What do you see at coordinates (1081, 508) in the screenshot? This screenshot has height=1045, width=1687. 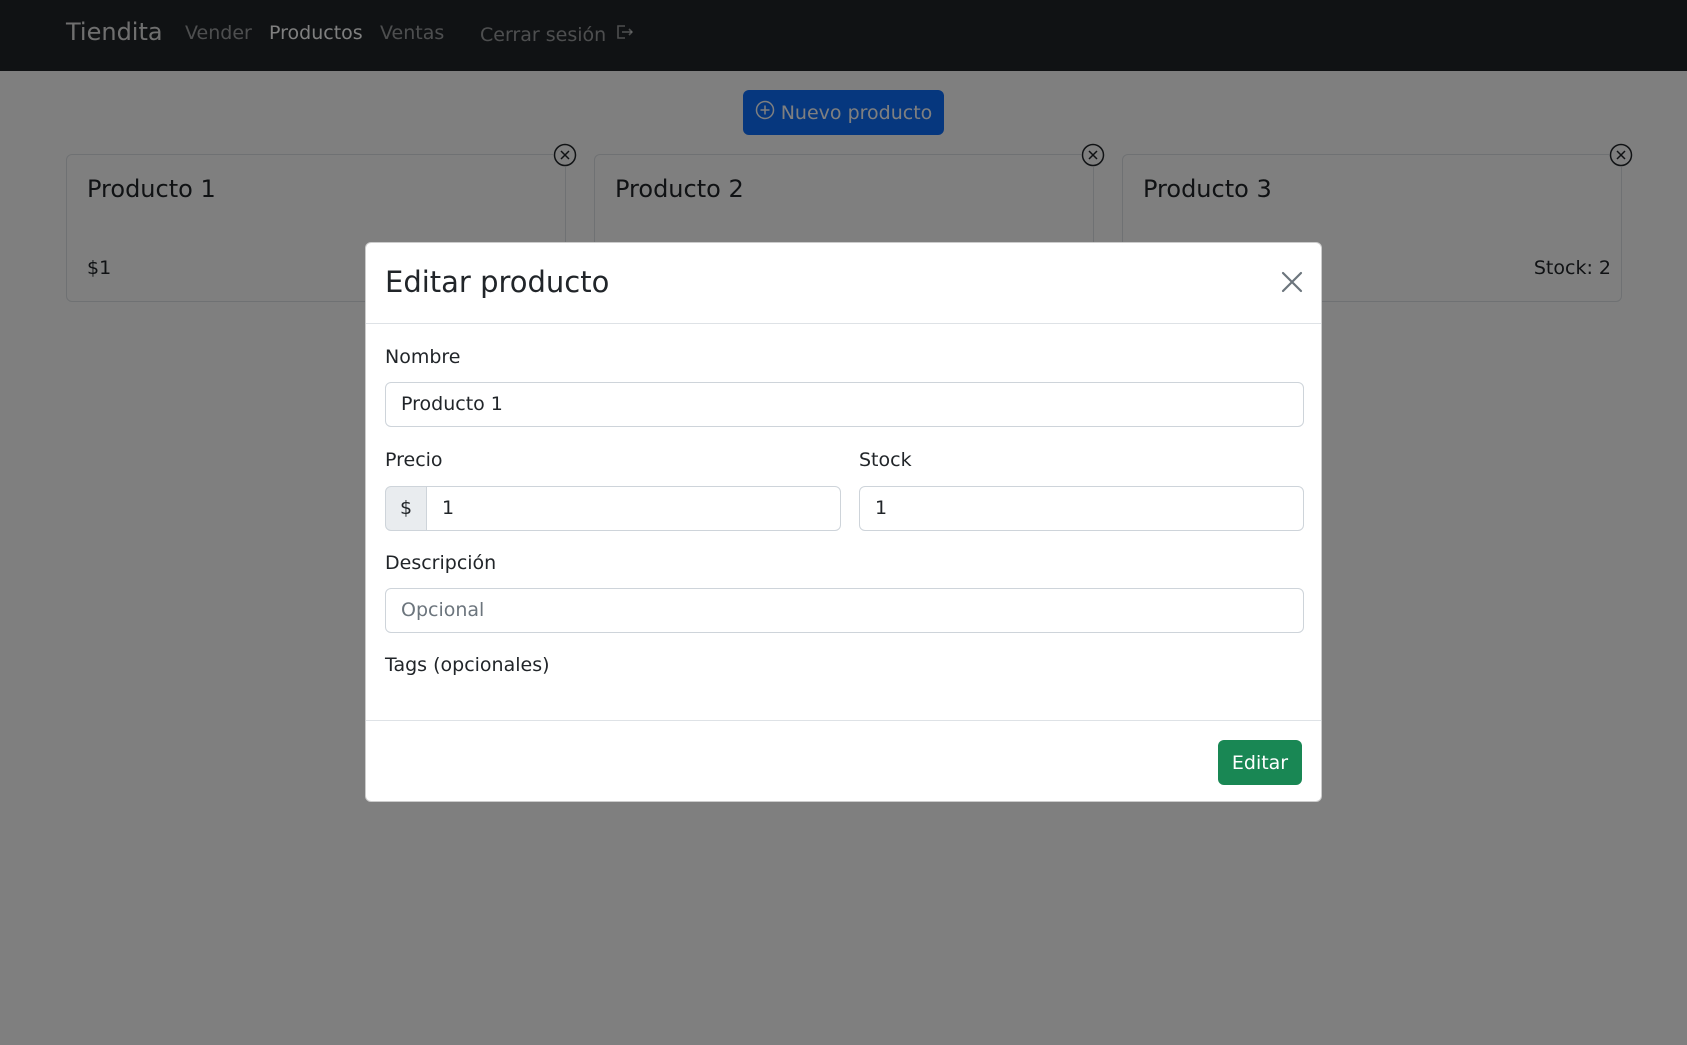 I see `stock-input: 1` at bounding box center [1081, 508].